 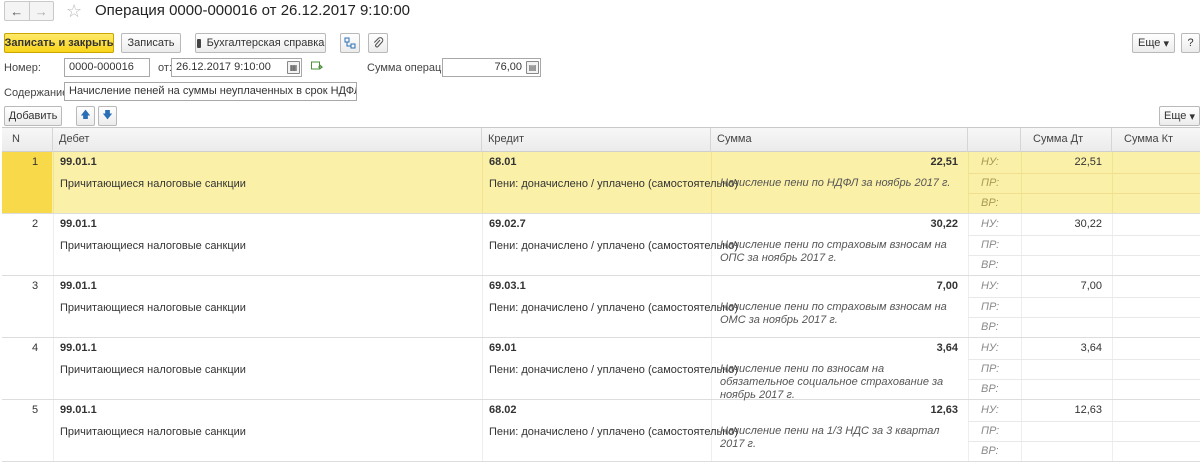 I want to click on table-more-button: Еще ▾, so click(x=1179, y=116).